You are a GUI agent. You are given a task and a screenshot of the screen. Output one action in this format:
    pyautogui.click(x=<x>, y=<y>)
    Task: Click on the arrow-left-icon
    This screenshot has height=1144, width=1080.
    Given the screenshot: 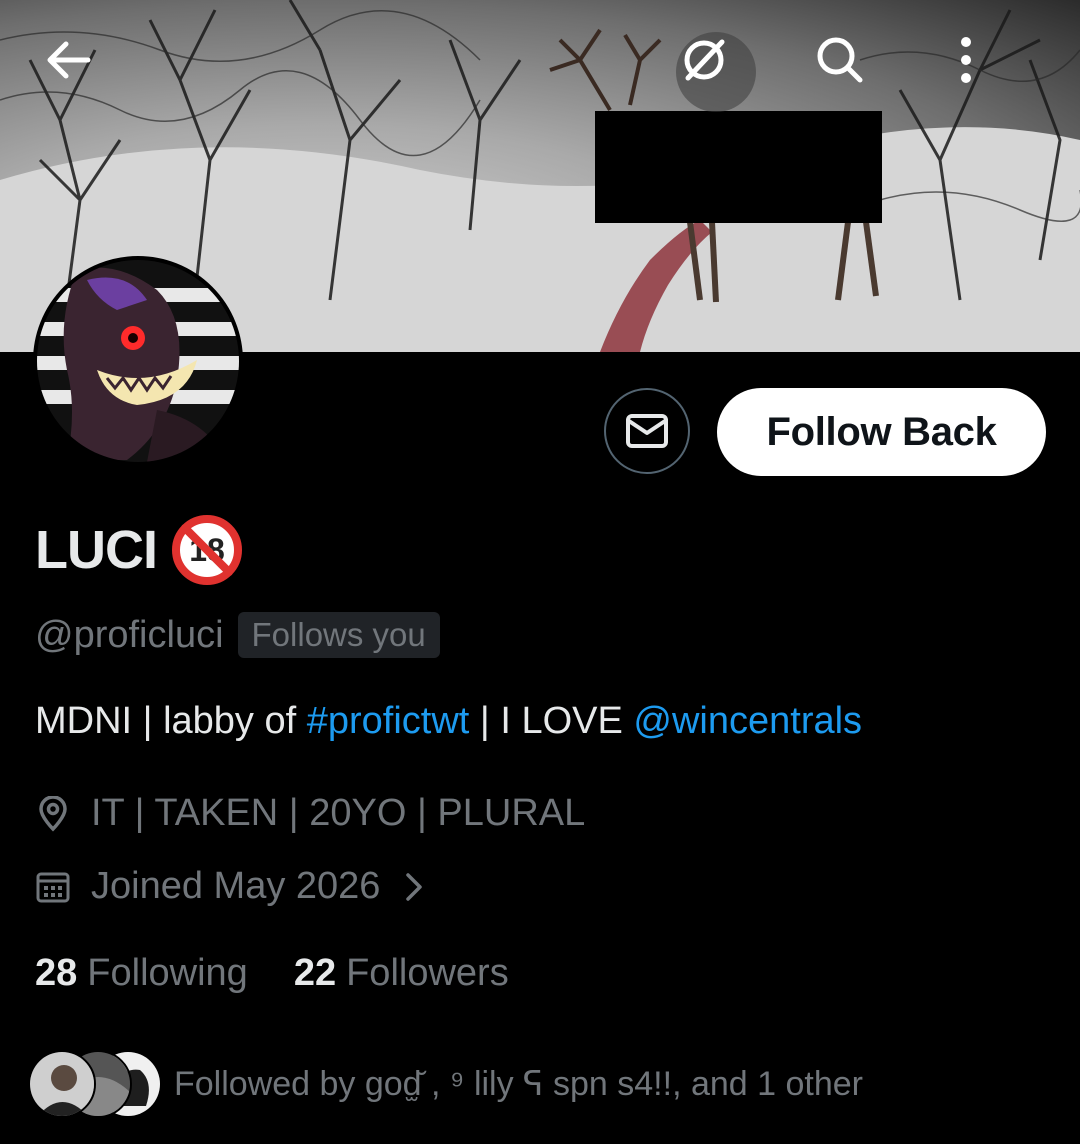 What is the action you would take?
    pyautogui.click(x=69, y=60)
    